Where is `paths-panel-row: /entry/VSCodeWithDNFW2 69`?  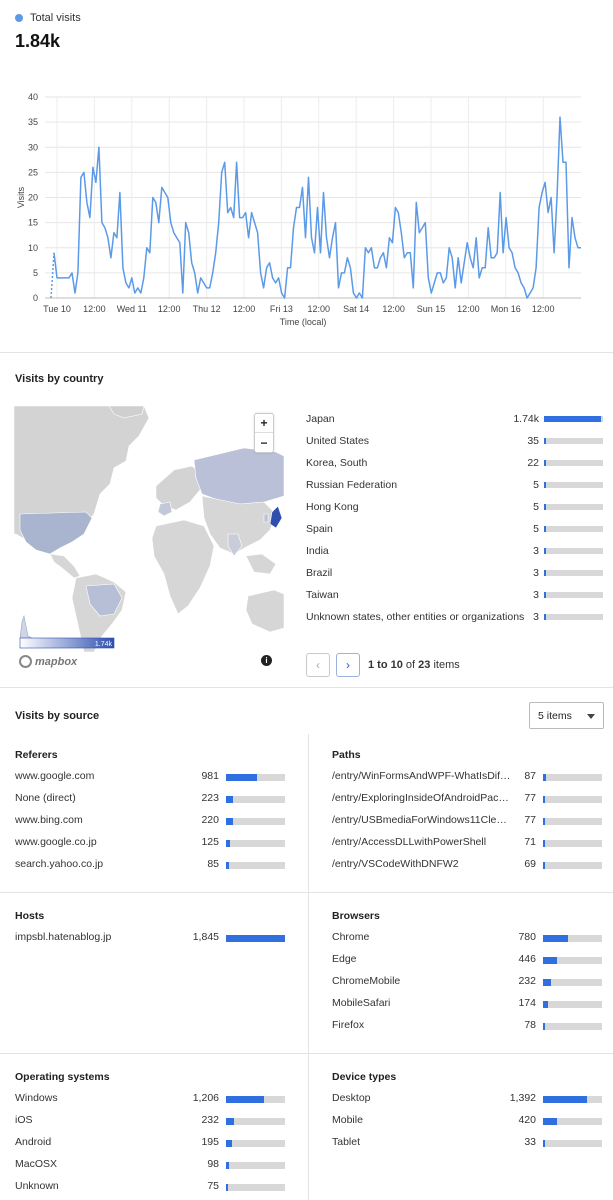 paths-panel-row: /entry/VSCodeWithDNFW2 69 is located at coordinates (468, 865).